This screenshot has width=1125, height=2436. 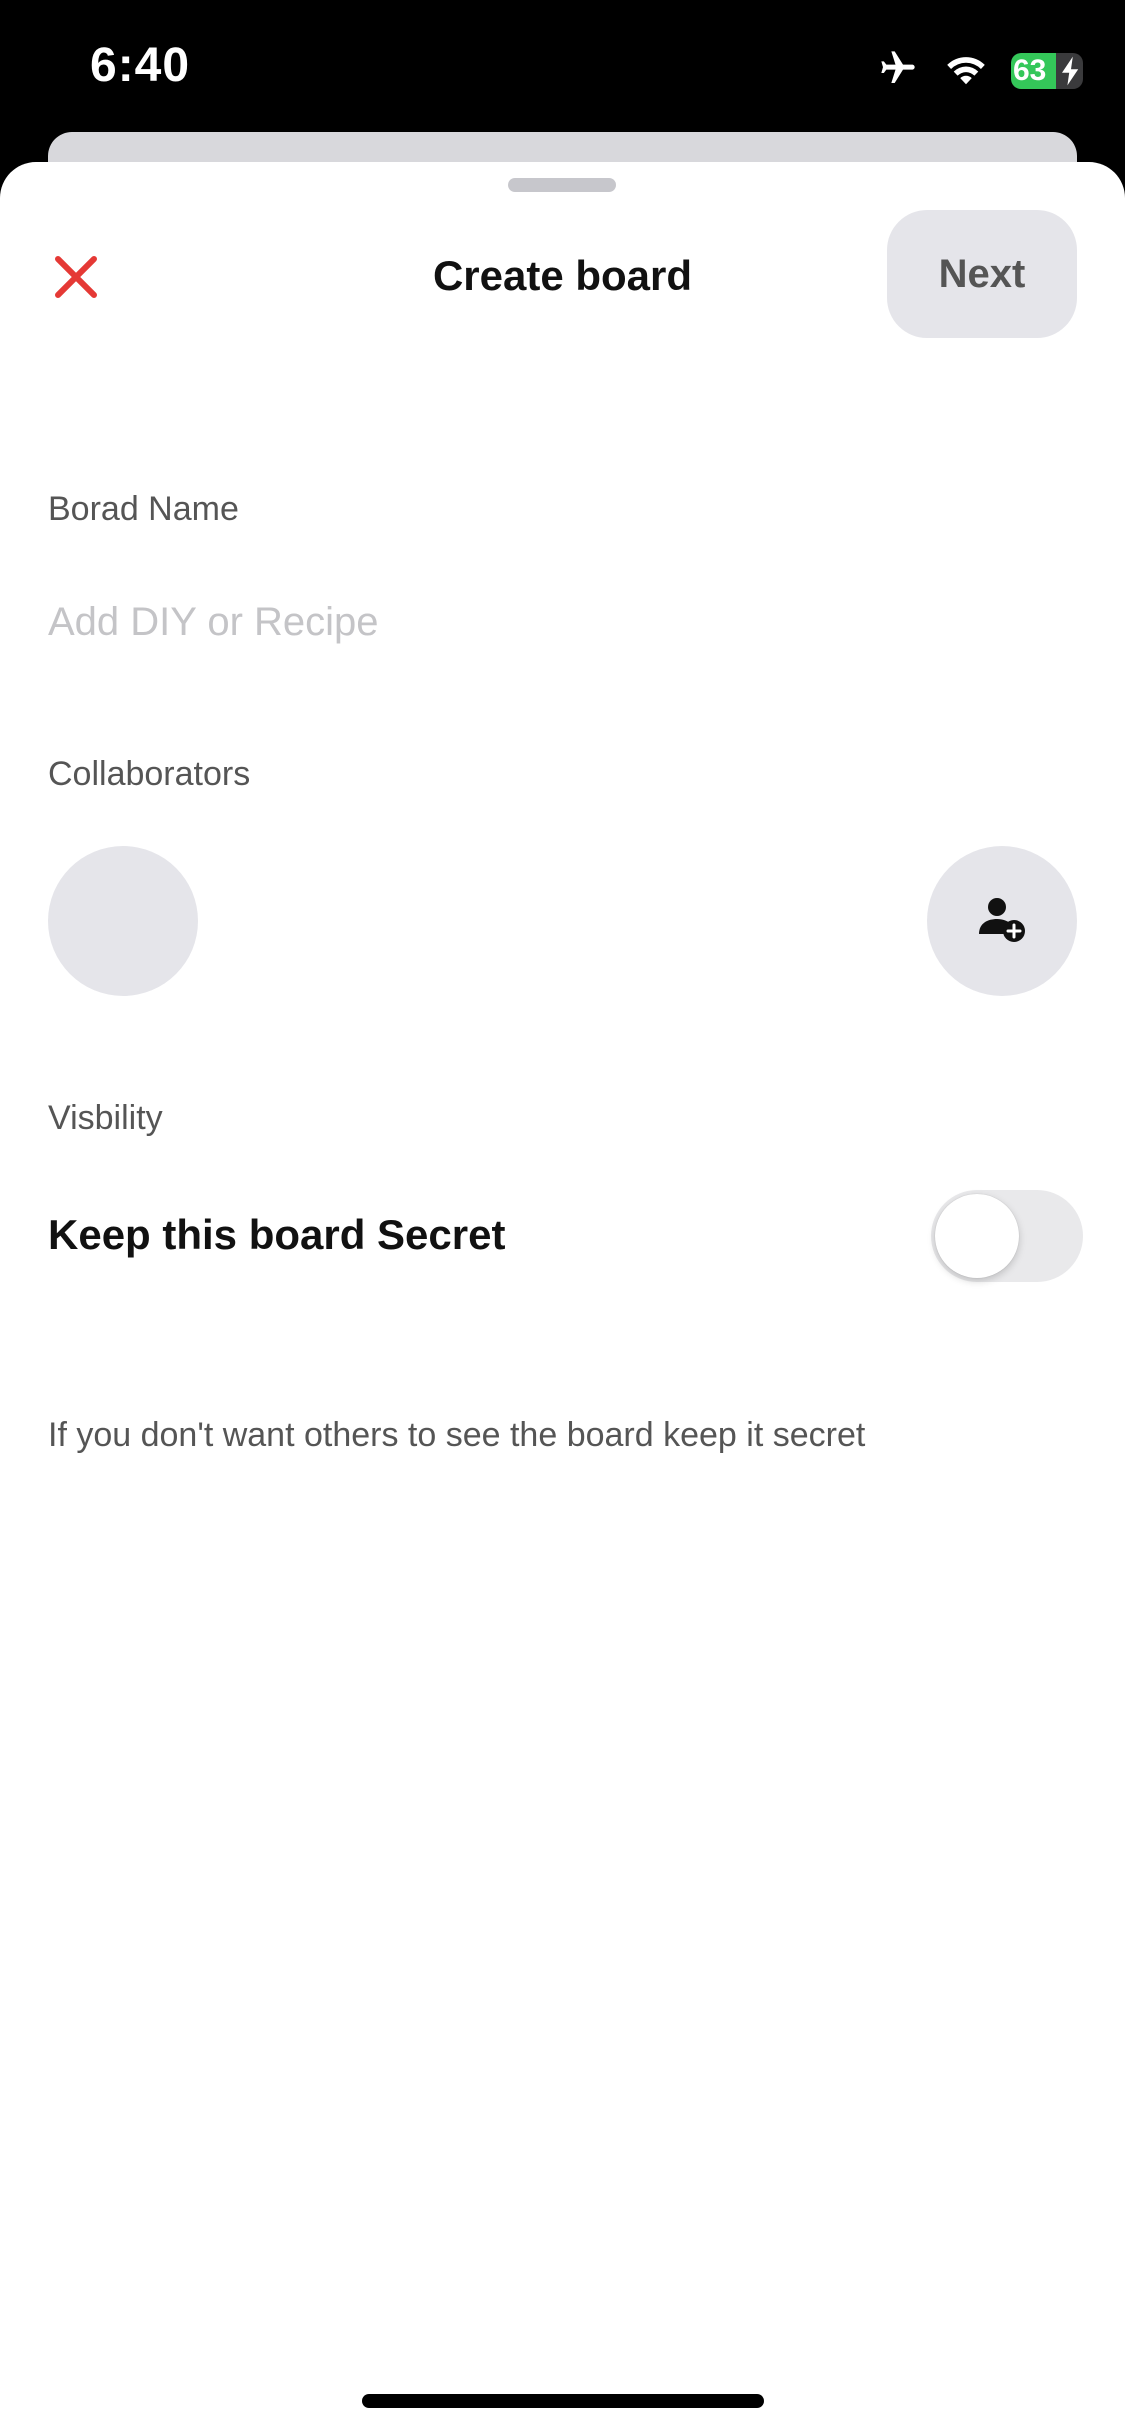 What do you see at coordinates (548, 622) in the screenshot?
I see `board-name-input` at bounding box center [548, 622].